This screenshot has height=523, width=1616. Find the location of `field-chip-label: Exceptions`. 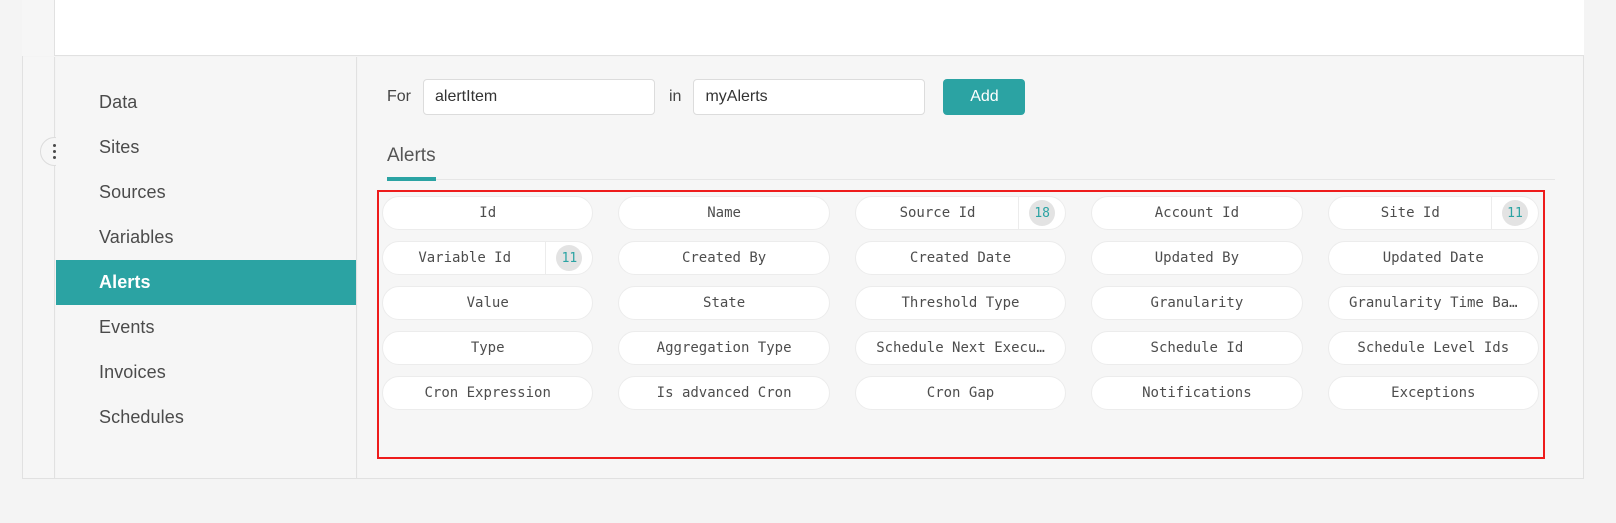

field-chip-label: Exceptions is located at coordinates (1433, 393).